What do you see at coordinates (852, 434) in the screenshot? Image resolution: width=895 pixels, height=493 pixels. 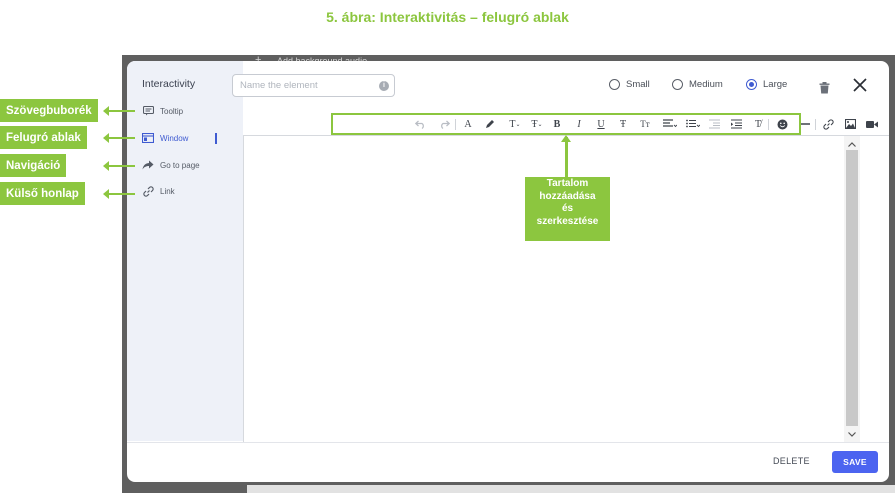 I see `chevron-down-icon` at bounding box center [852, 434].